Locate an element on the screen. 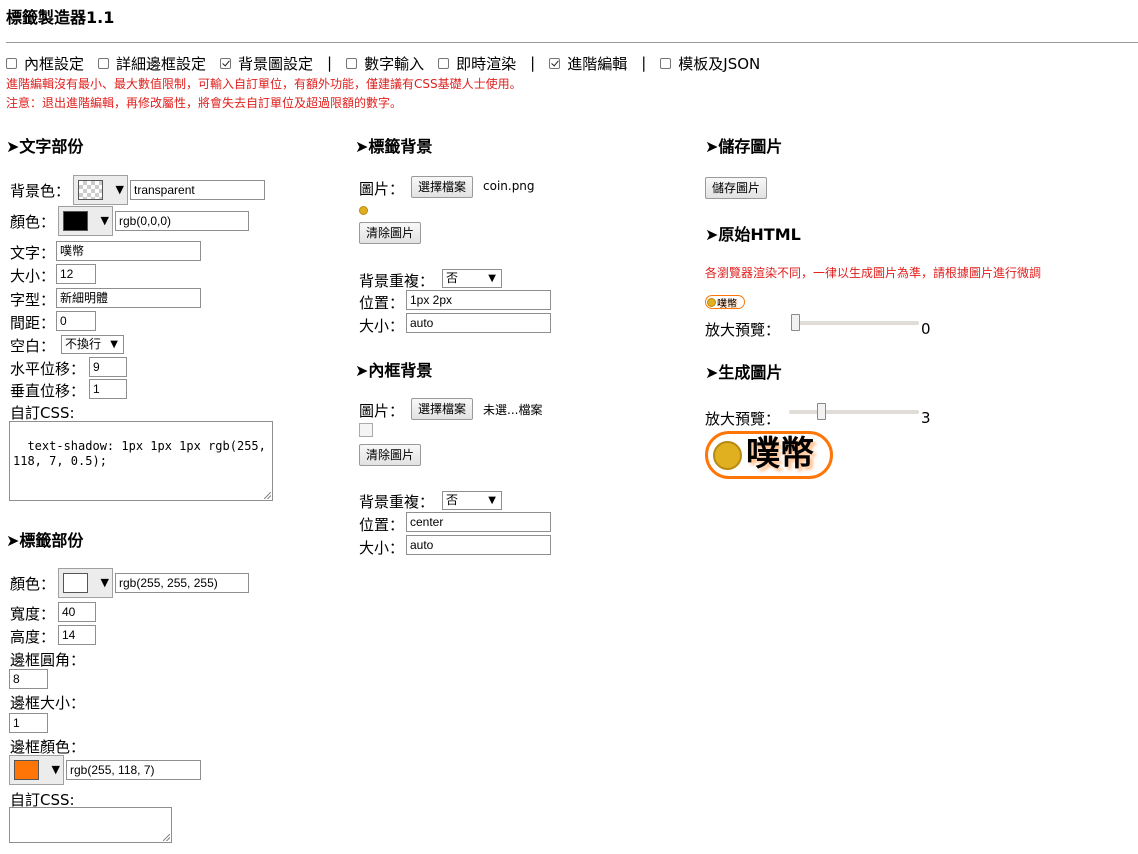 This screenshot has width=1138, height=854. border-color-input: rgb(255, 118, 7) is located at coordinates (133, 770).